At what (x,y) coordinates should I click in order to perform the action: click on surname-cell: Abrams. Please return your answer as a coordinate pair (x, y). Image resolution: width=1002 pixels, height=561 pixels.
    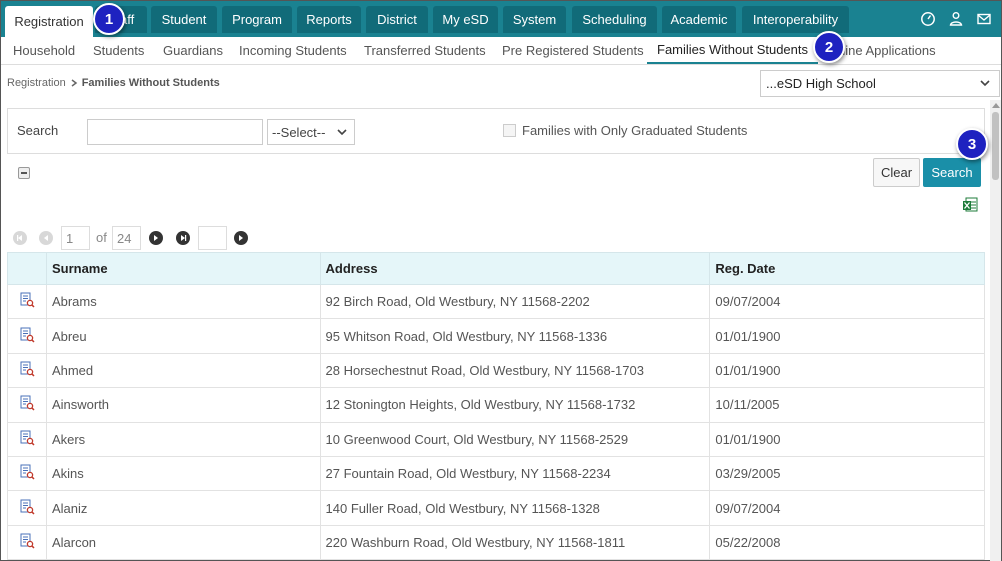
    Looking at the image, I should click on (183, 302).